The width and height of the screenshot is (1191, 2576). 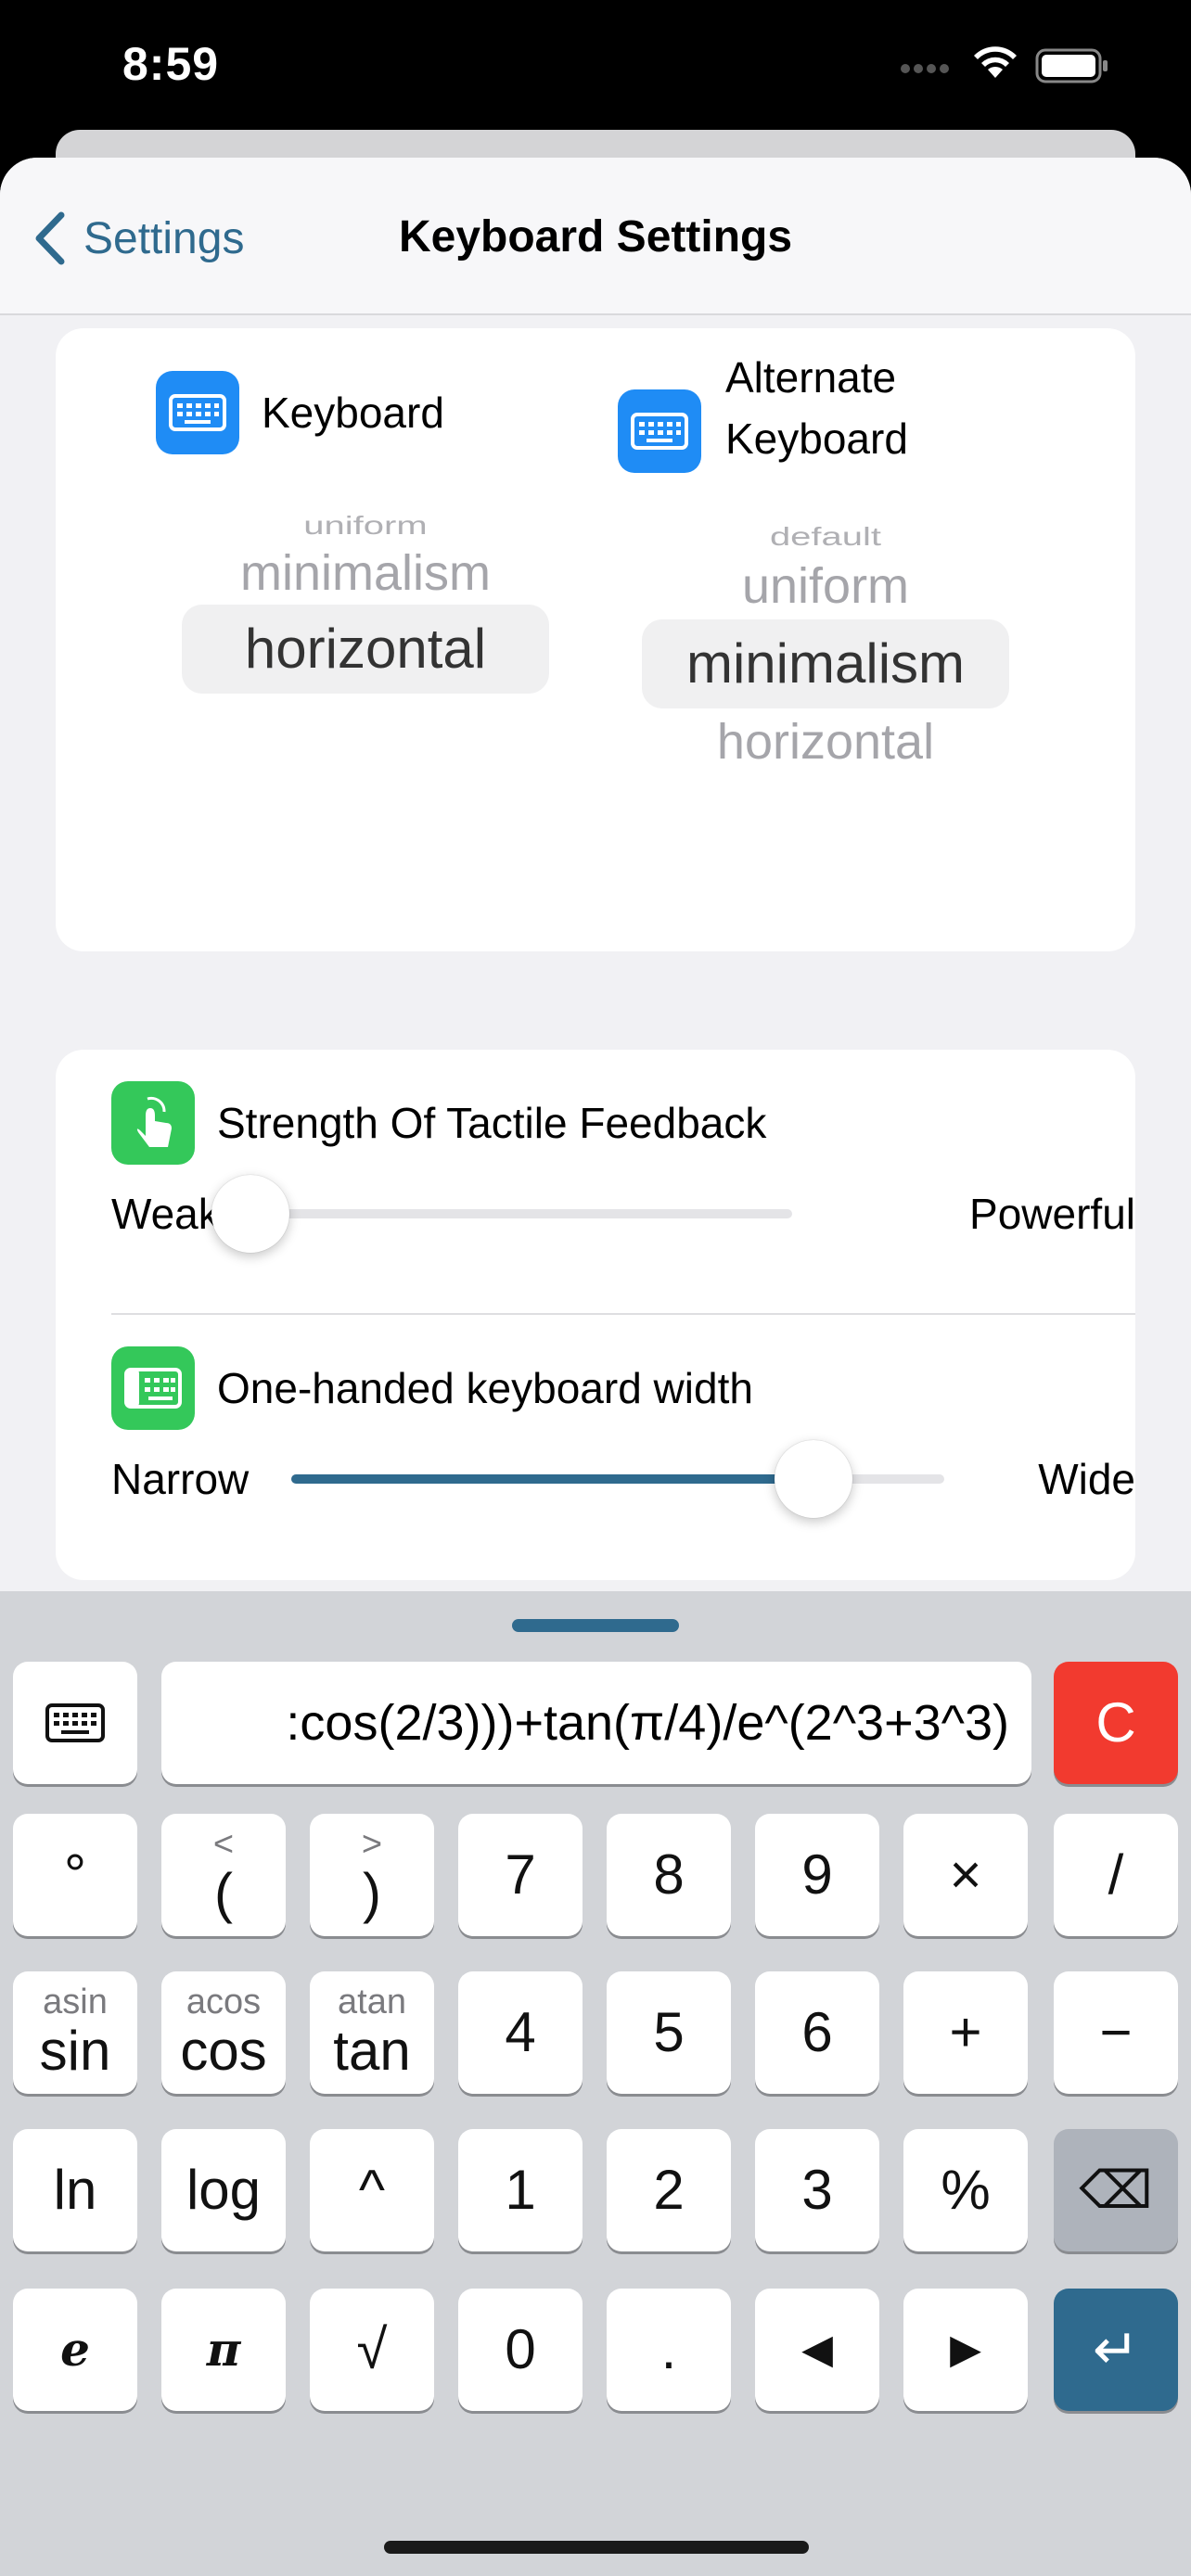 What do you see at coordinates (925, 68) in the screenshot?
I see `cellular-signal-icon` at bounding box center [925, 68].